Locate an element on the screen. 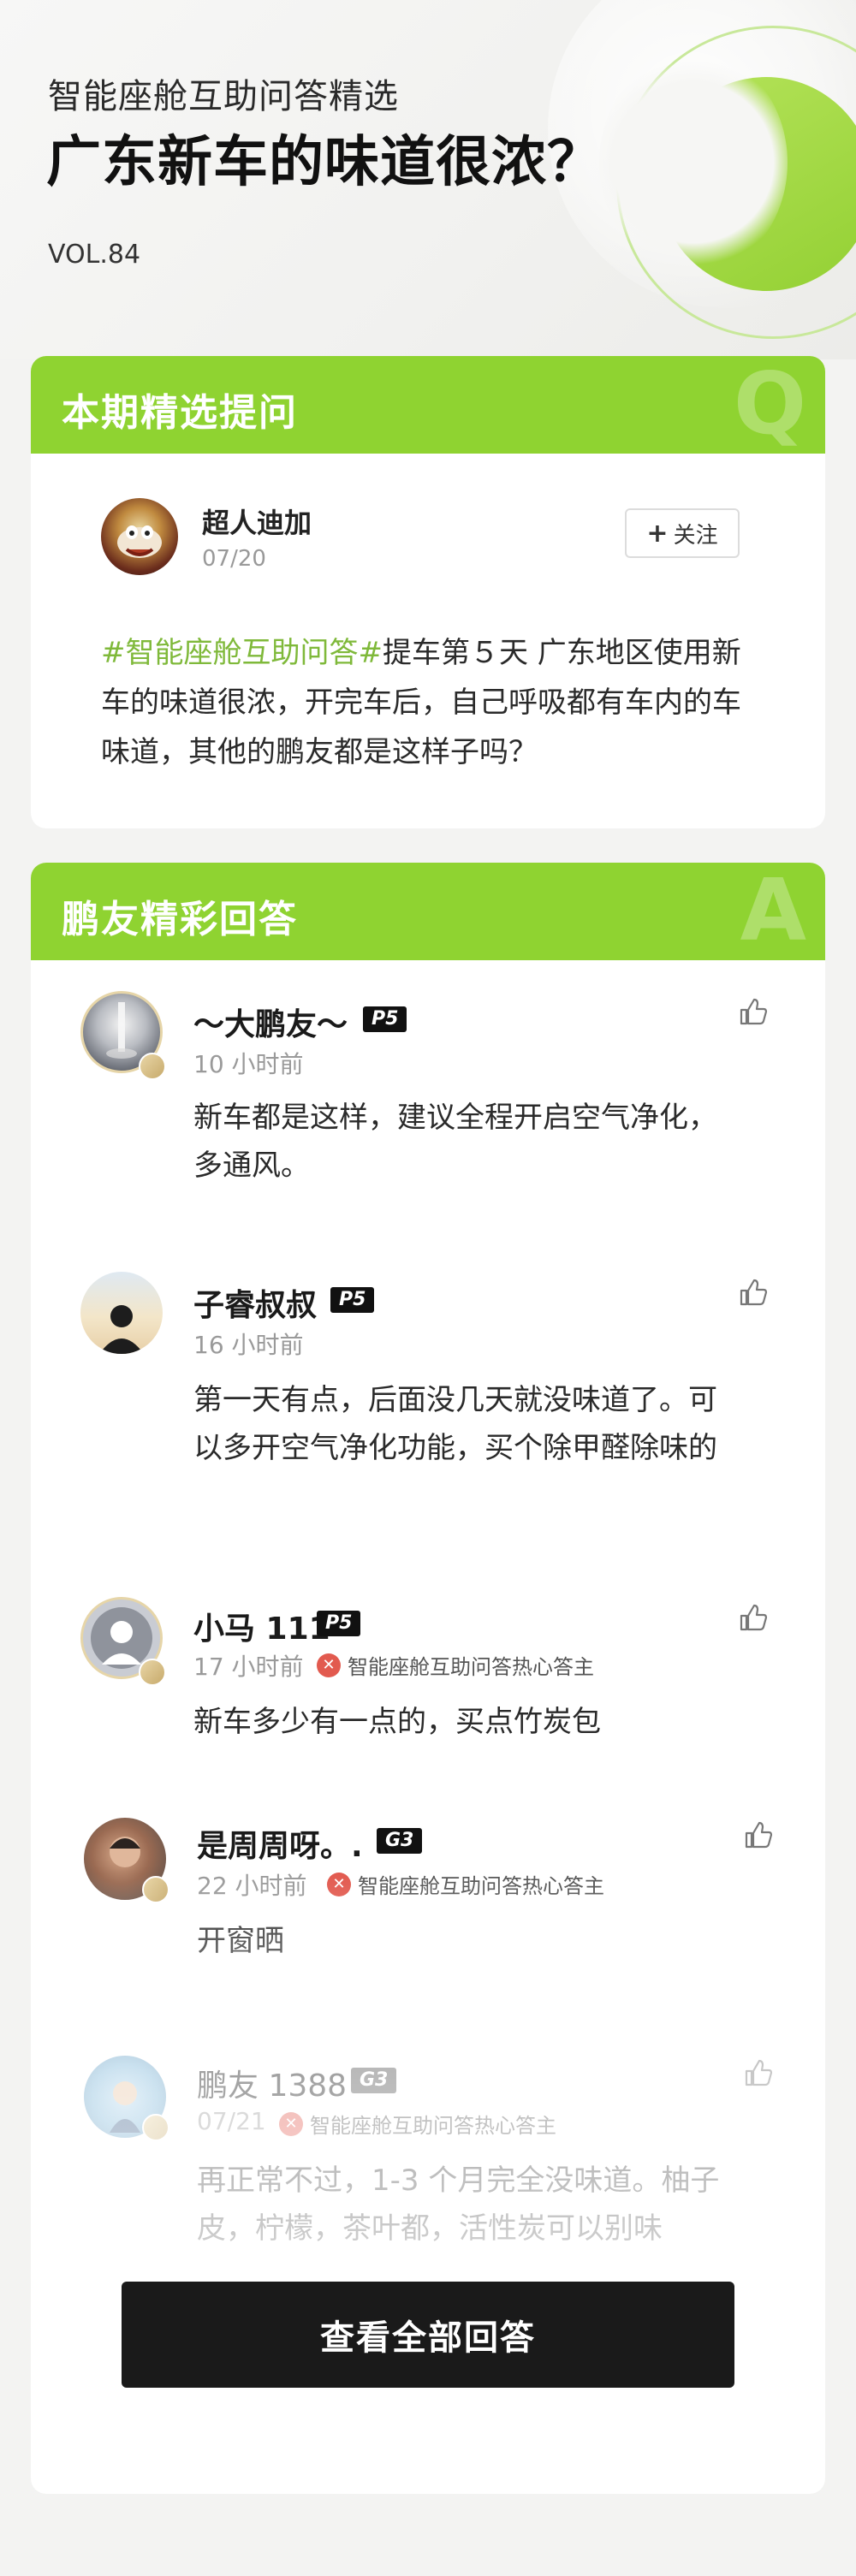 The height and width of the screenshot is (2576, 856). answer-time: 16 小时前 is located at coordinates (248, 1345).